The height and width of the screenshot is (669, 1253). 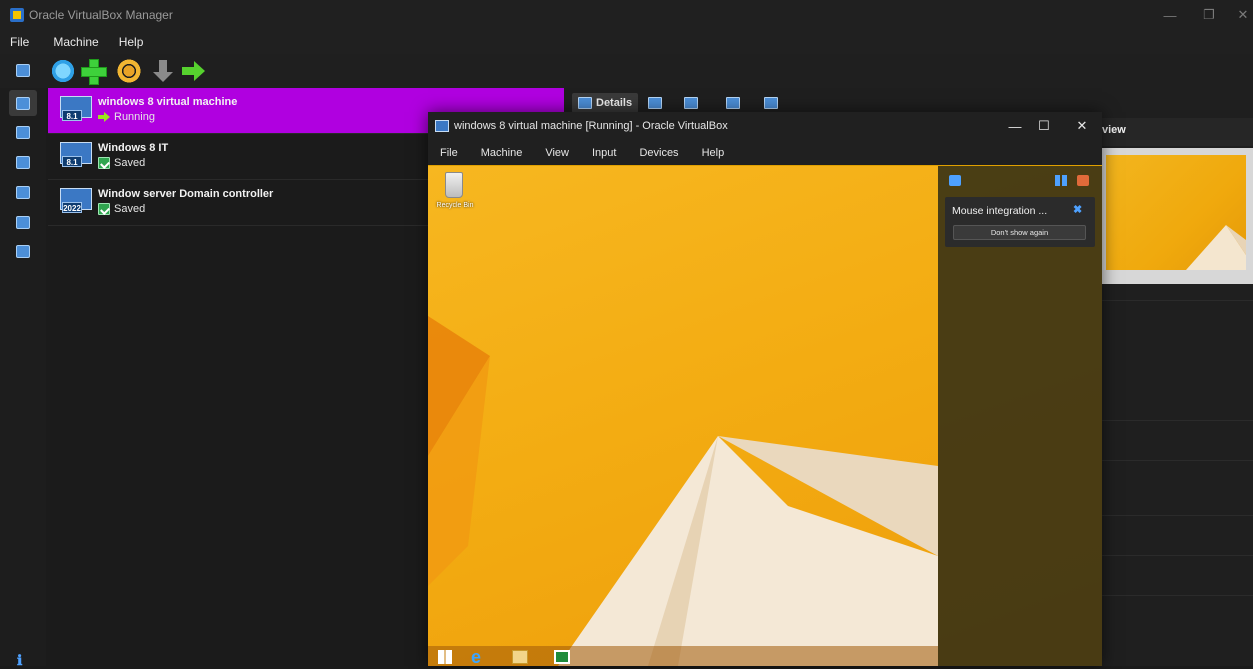 I want to click on toolbar, so click(x=626, y=71).